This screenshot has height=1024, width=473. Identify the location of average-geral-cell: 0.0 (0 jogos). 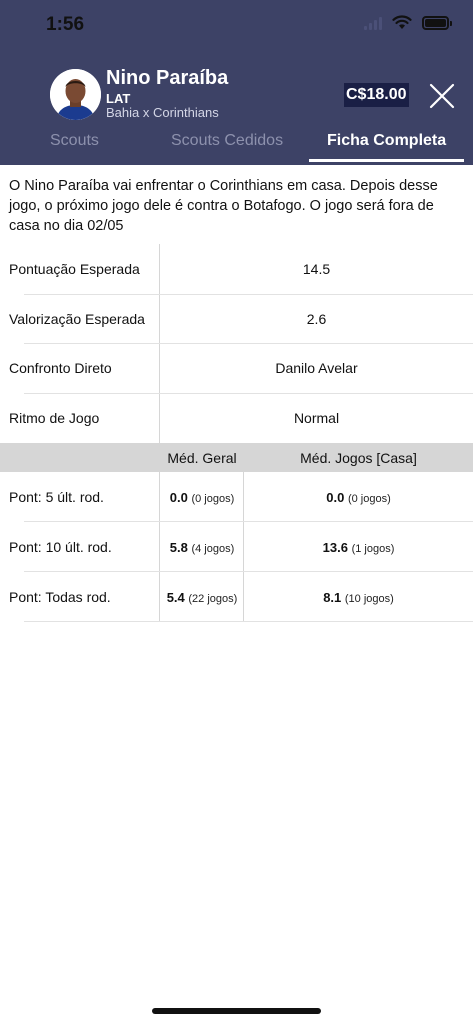
(202, 497).